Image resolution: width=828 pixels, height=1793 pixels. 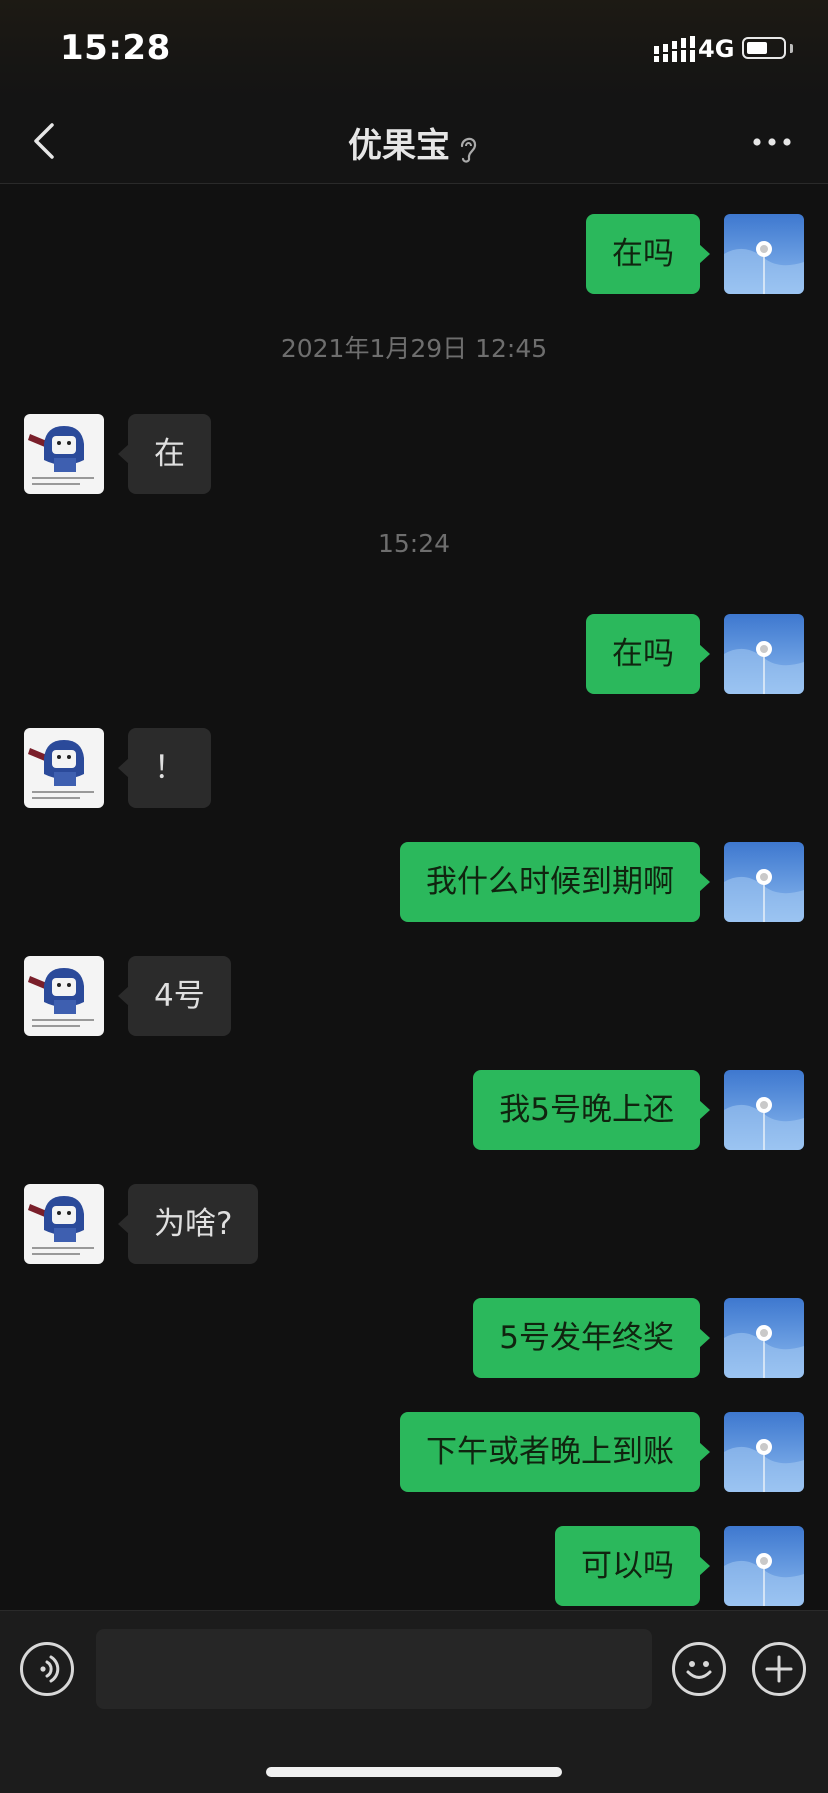 I want to click on nav-bar: 优果宝, so click(x=414, y=142).